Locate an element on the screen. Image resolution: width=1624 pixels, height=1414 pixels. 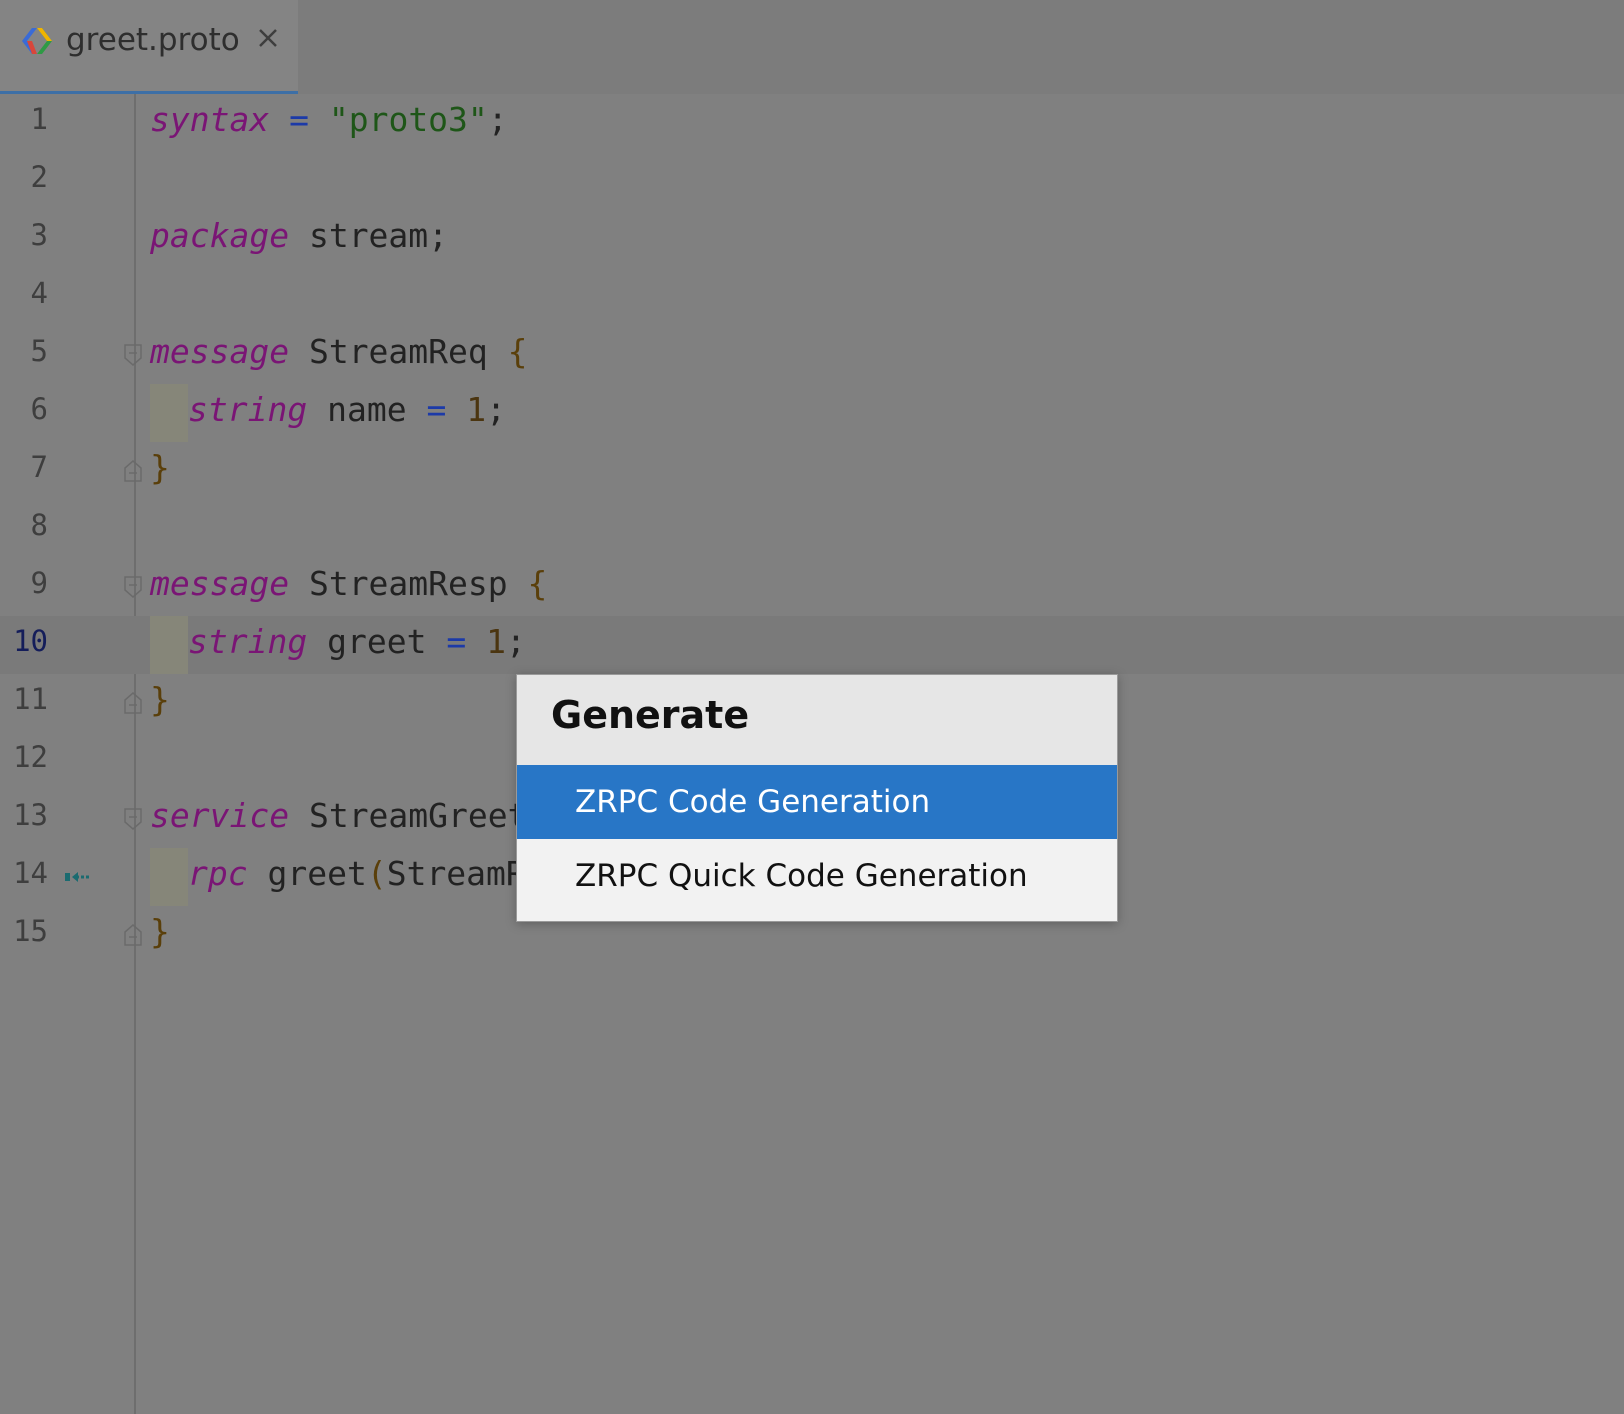
code-line: 3 package stream; is located at coordinates (812, 239).